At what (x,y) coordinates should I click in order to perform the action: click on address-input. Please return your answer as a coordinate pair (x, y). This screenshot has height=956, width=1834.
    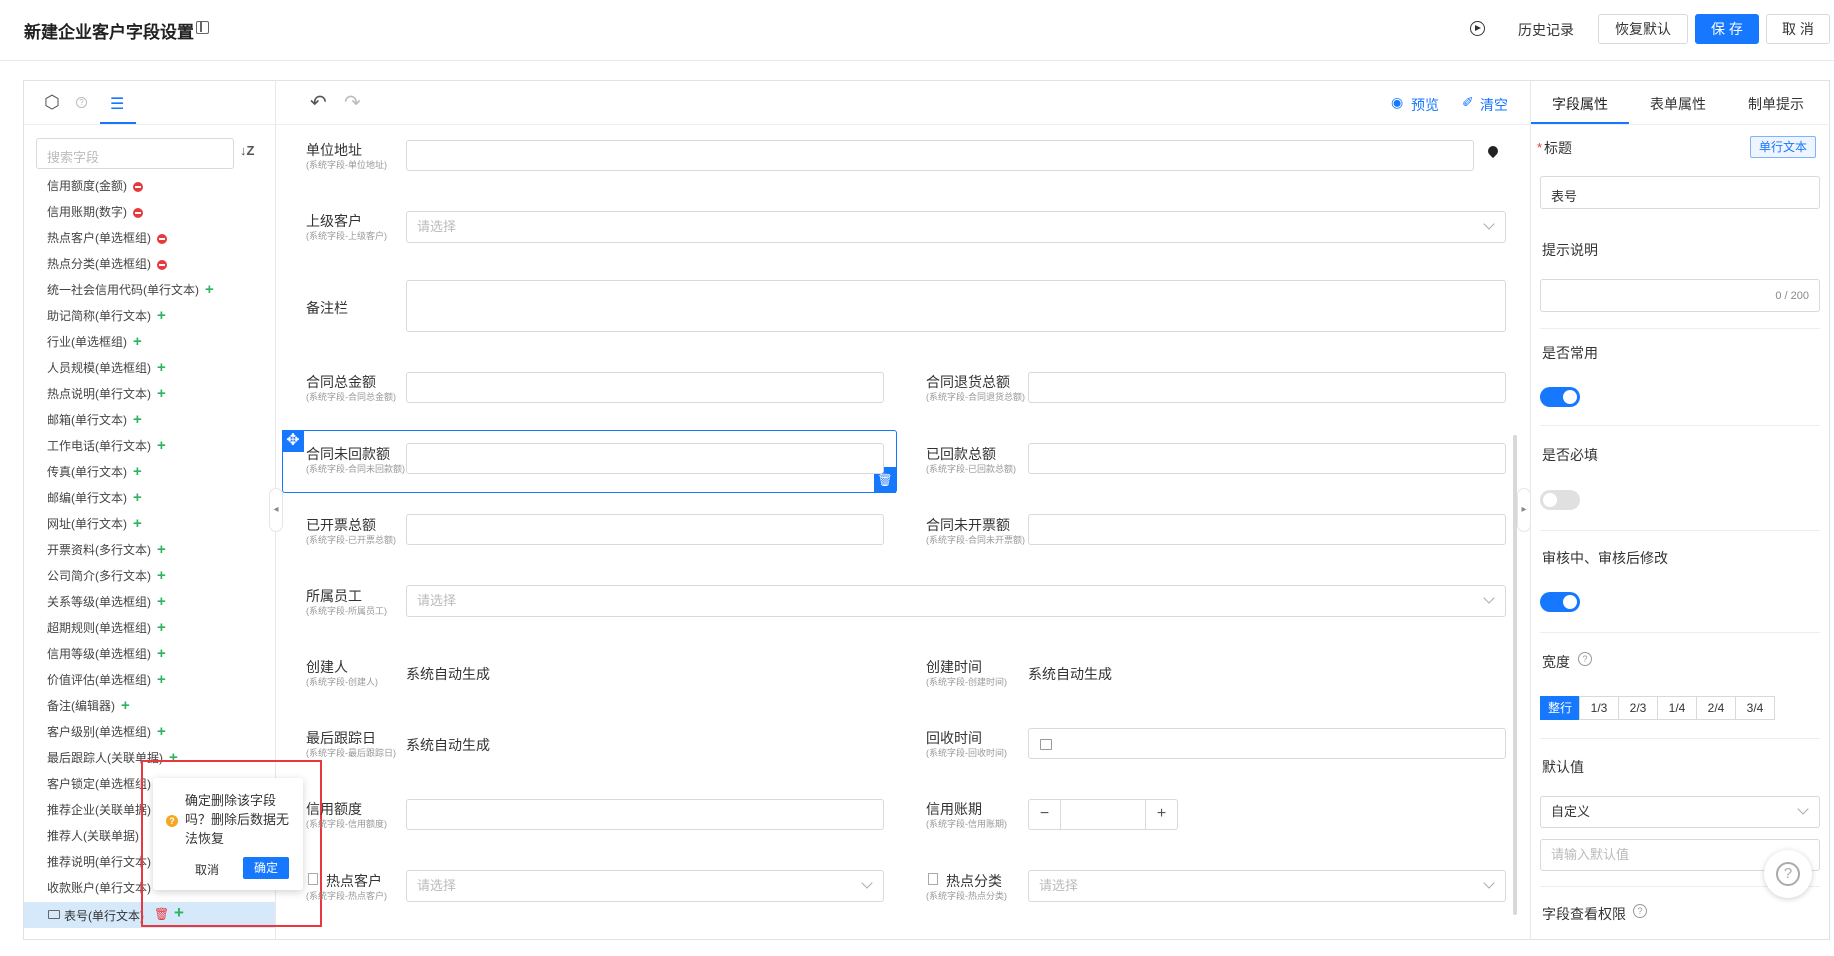
    Looking at the image, I should click on (940, 155).